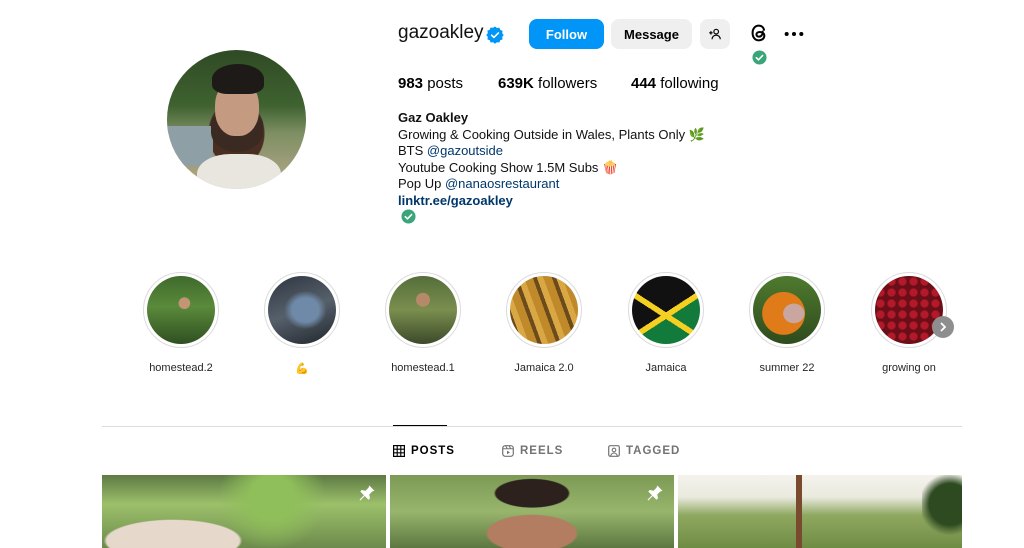 Image resolution: width=1024 pixels, height=548 pixels. I want to click on highlight-jamaica: Jamaica, so click(666, 323).